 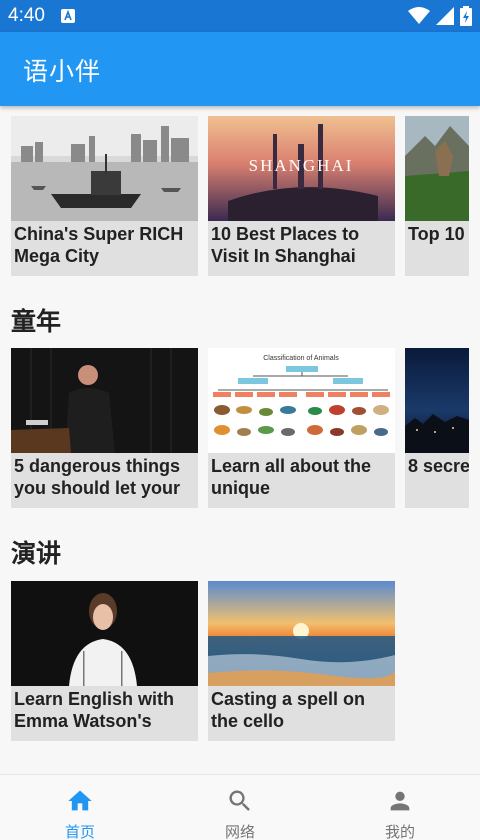 What do you see at coordinates (466, 16) in the screenshot?
I see `battery-icon` at bounding box center [466, 16].